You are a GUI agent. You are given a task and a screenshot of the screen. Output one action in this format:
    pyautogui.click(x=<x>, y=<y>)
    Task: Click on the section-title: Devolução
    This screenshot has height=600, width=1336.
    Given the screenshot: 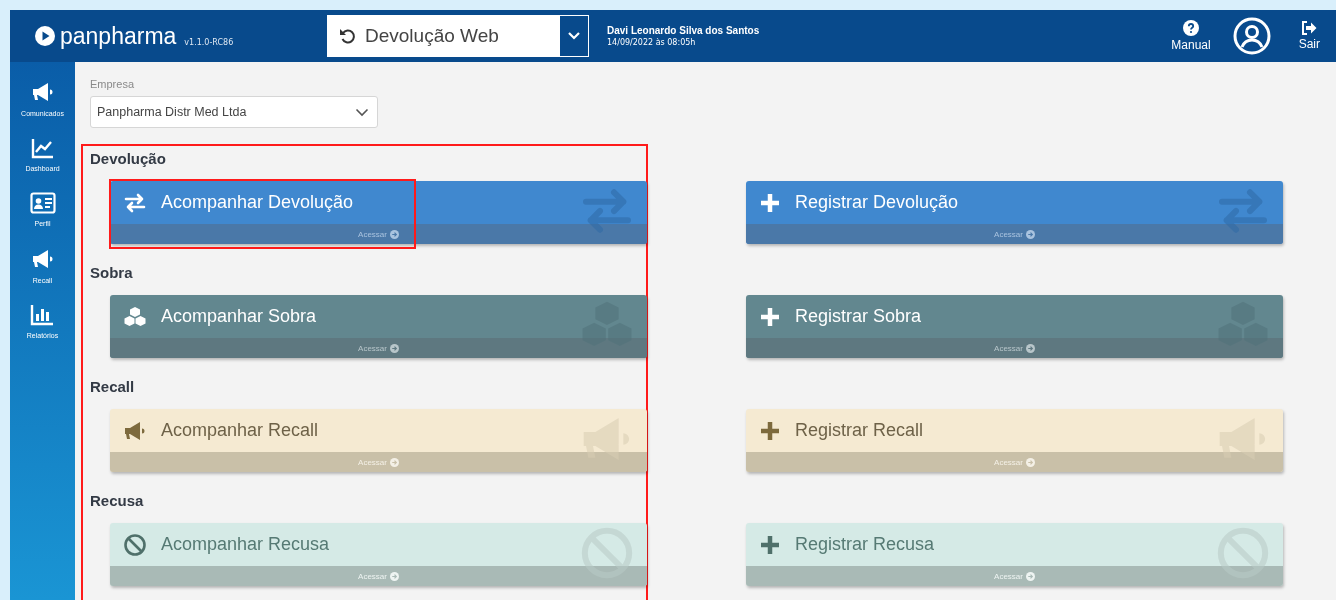 What is the action you would take?
    pyautogui.click(x=128, y=159)
    